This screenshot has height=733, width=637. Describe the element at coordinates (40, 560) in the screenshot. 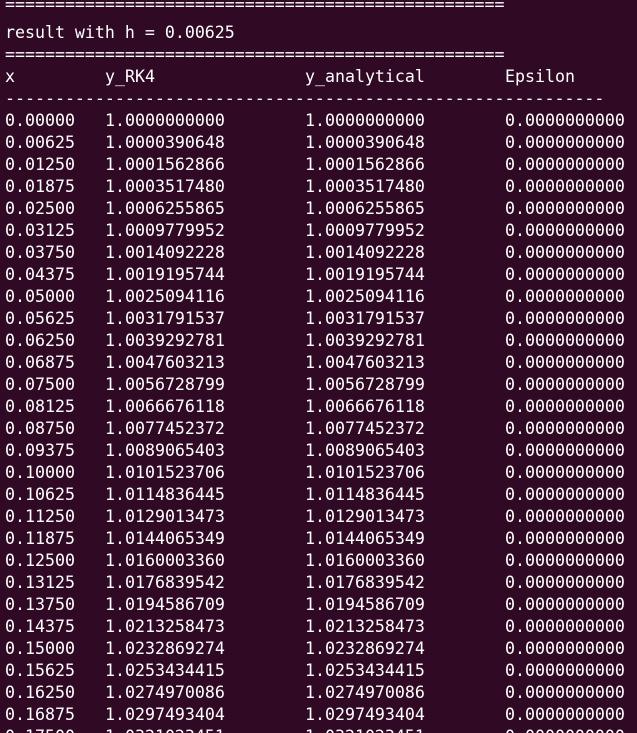

I see `cell-x: 0.12500` at that location.